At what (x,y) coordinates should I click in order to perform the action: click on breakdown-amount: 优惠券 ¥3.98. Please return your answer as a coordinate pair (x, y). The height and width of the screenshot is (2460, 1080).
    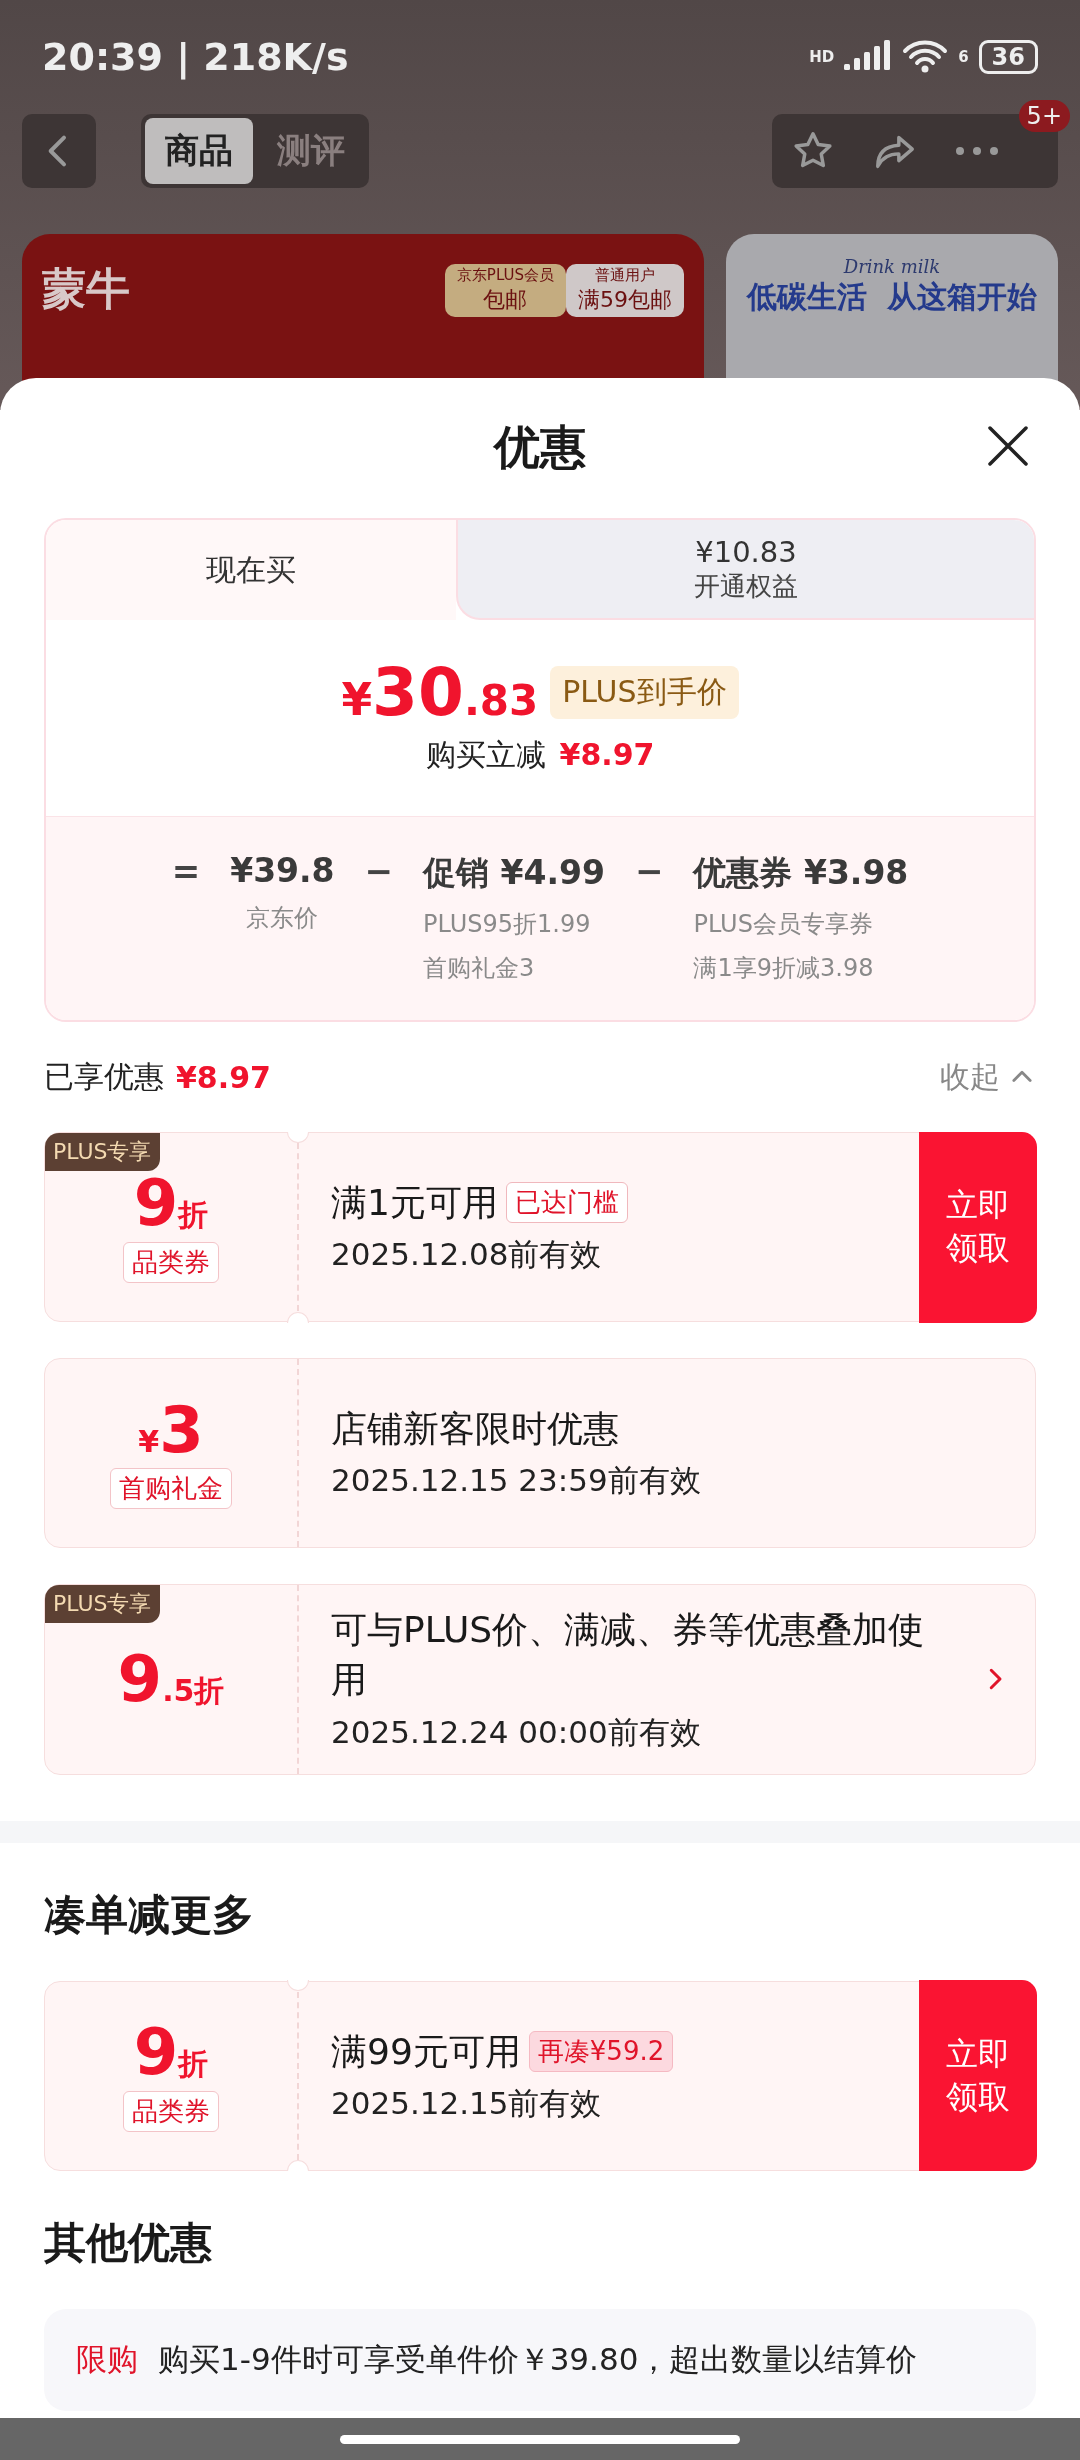
    Looking at the image, I should click on (801, 873).